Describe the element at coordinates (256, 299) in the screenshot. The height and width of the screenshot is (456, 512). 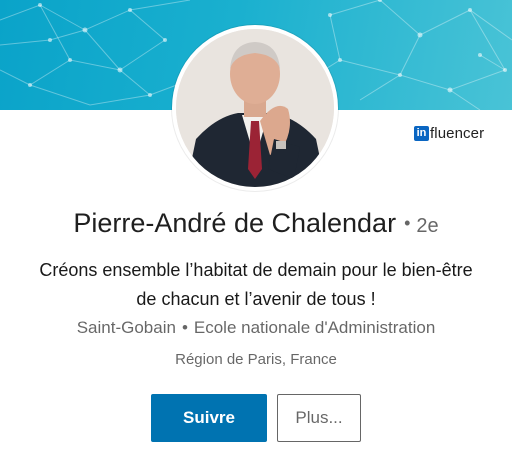
I see `headline-line-2: de chacun et l’avenir de tous !` at that location.